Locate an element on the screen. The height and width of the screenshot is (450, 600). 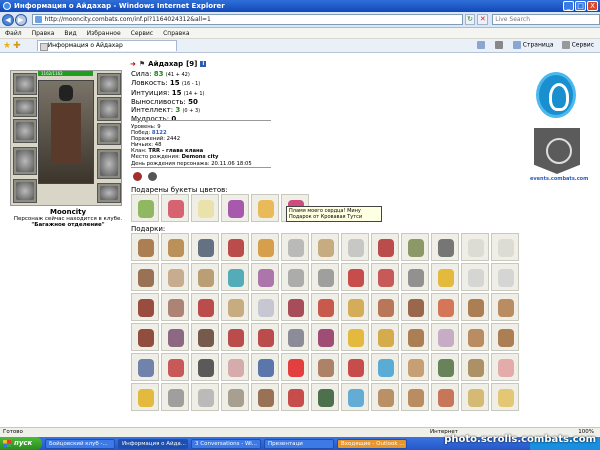
menu-tools: Сервис is located at coordinates (142, 33).